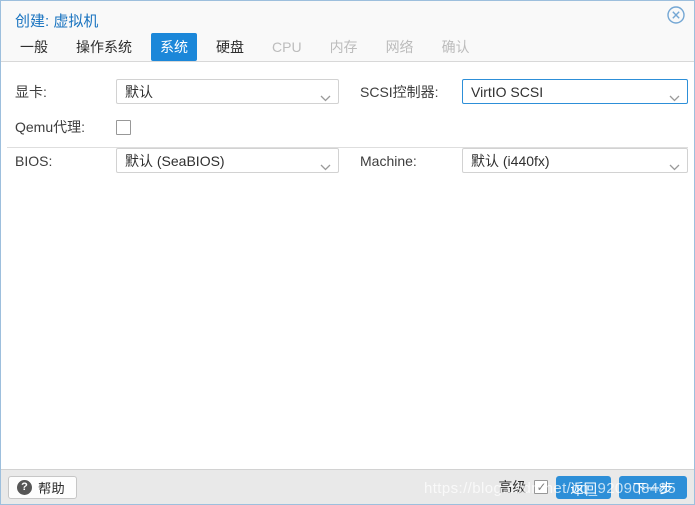 Image resolution: width=695 pixels, height=505 pixels. Describe the element at coordinates (510, 160) in the screenshot. I see `machine-select-value: 默认 (i440fx)` at that location.